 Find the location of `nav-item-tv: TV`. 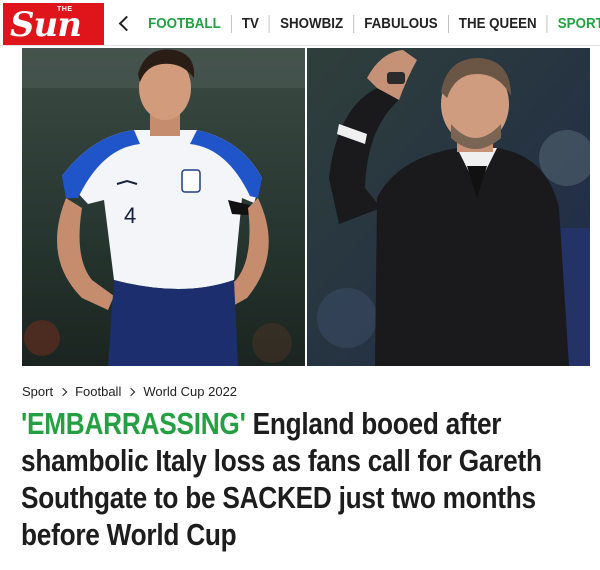

nav-item-tv: TV is located at coordinates (251, 24).